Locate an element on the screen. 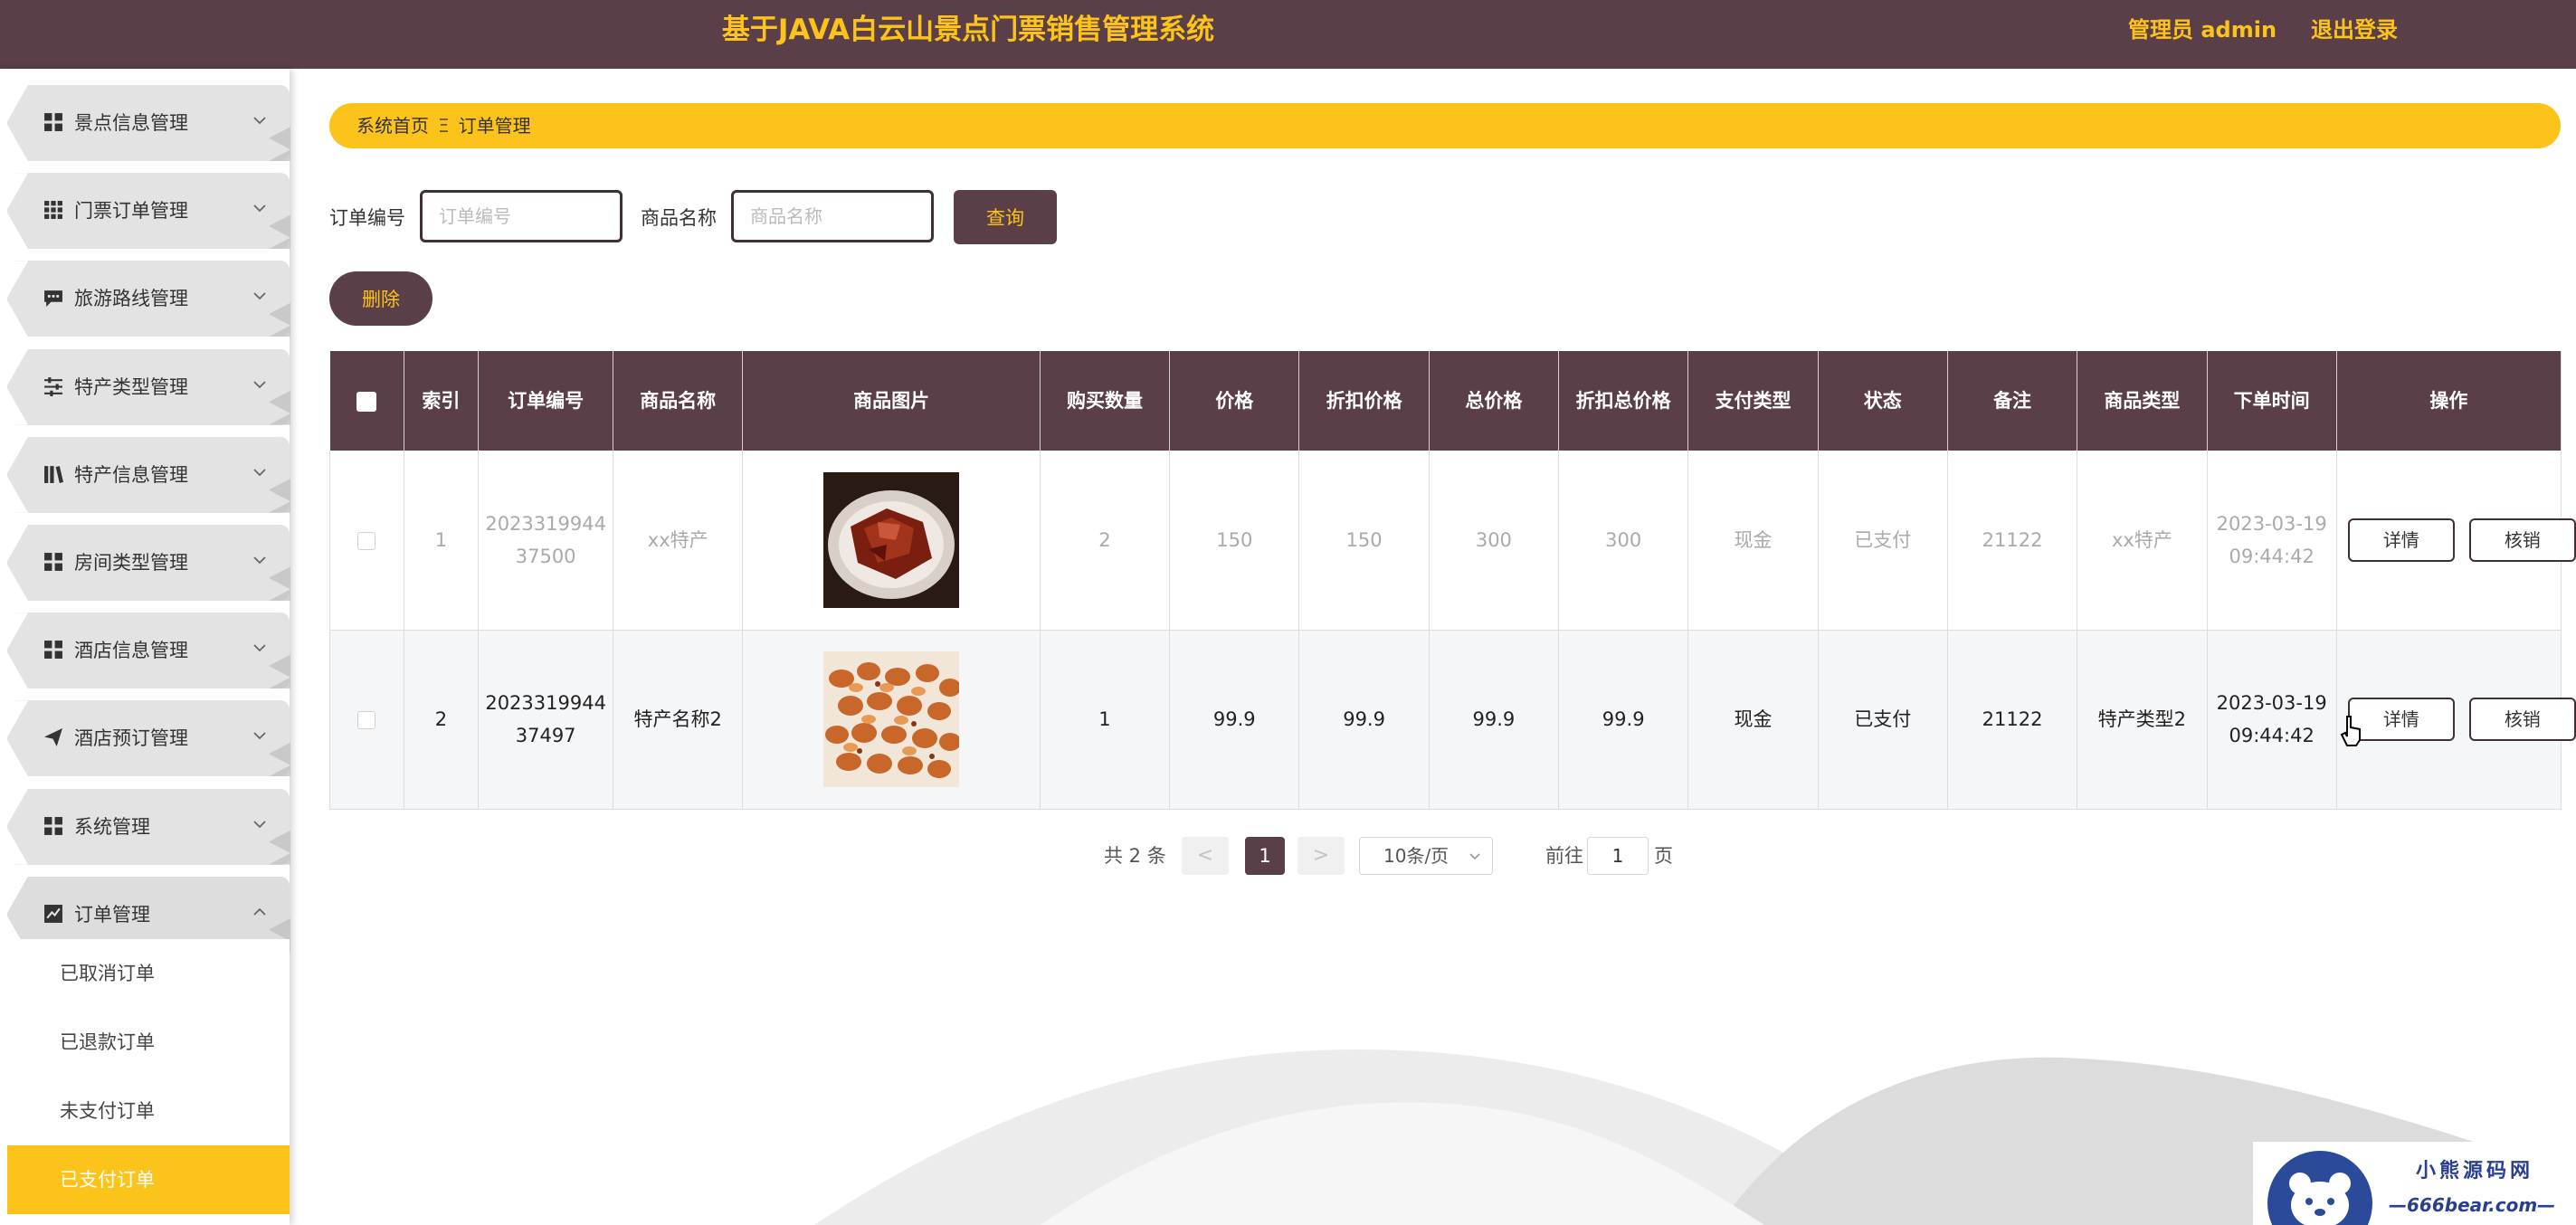  page-size-value: 10条/页 is located at coordinates (1416, 856).